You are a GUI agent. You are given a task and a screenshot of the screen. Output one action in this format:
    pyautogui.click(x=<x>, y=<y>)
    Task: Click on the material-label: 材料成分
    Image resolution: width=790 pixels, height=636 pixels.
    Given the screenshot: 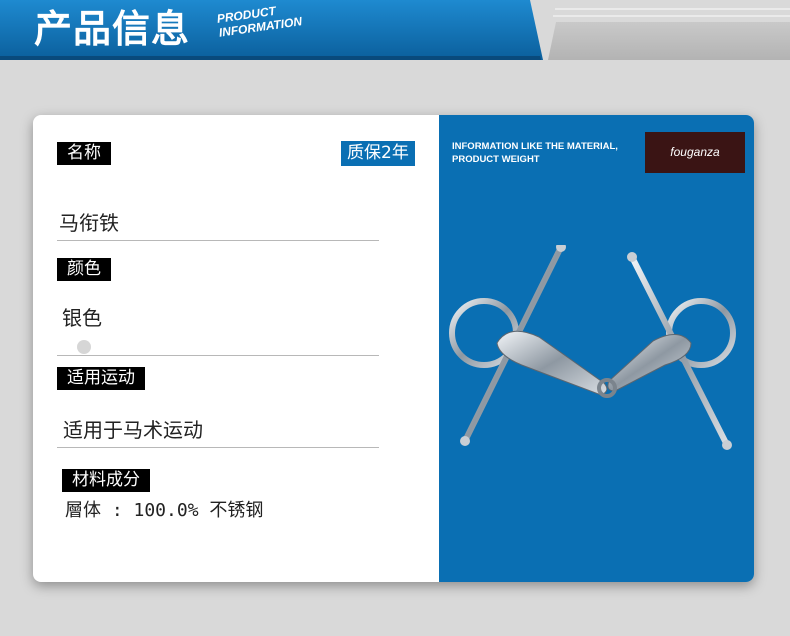 What is the action you would take?
    pyautogui.click(x=106, y=480)
    